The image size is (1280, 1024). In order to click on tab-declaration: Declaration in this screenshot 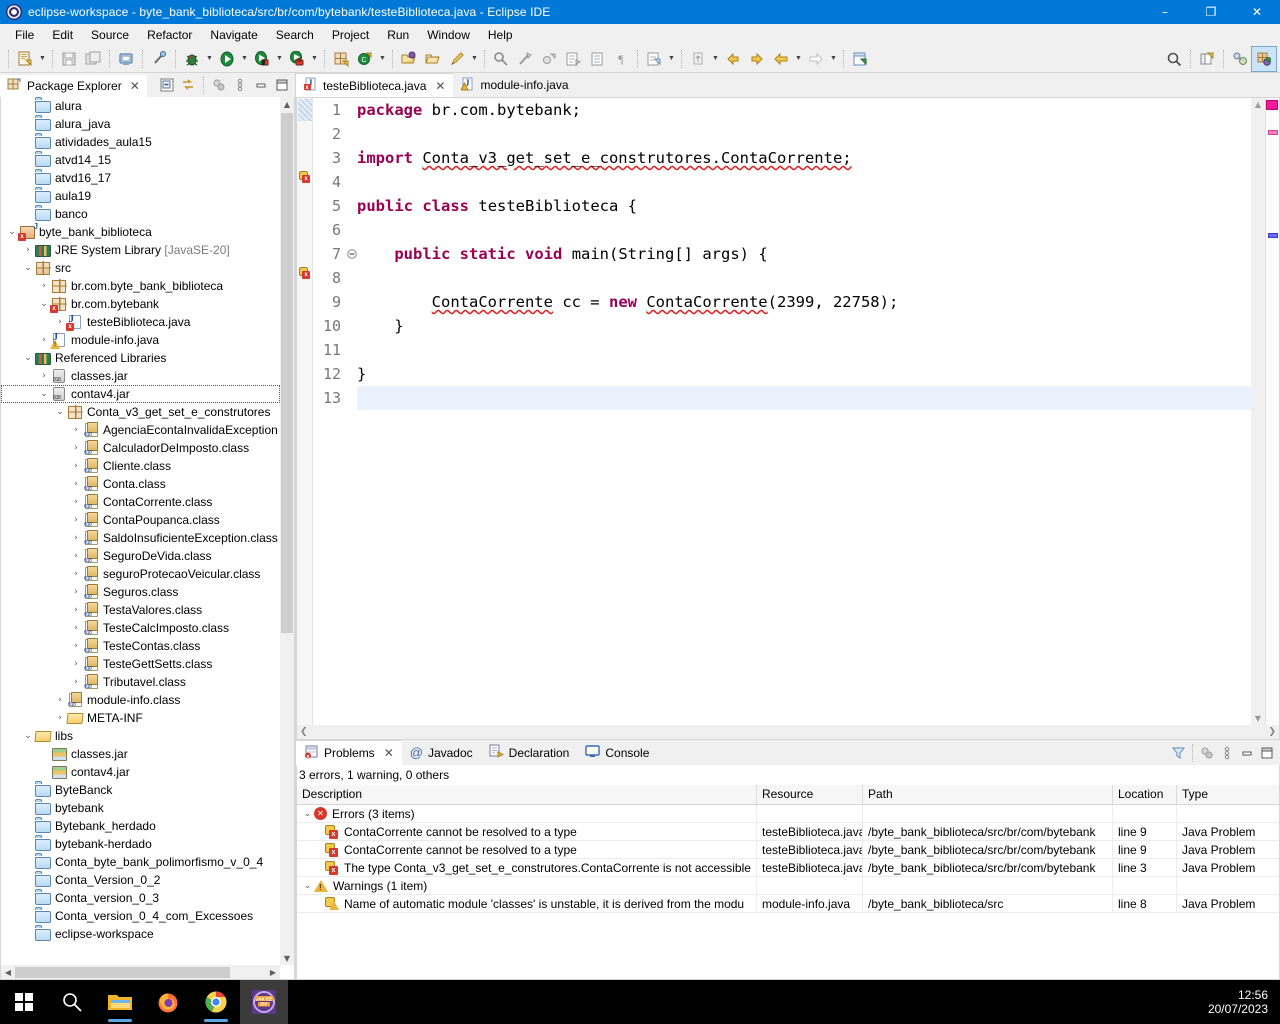, I will do `click(529, 752)`.